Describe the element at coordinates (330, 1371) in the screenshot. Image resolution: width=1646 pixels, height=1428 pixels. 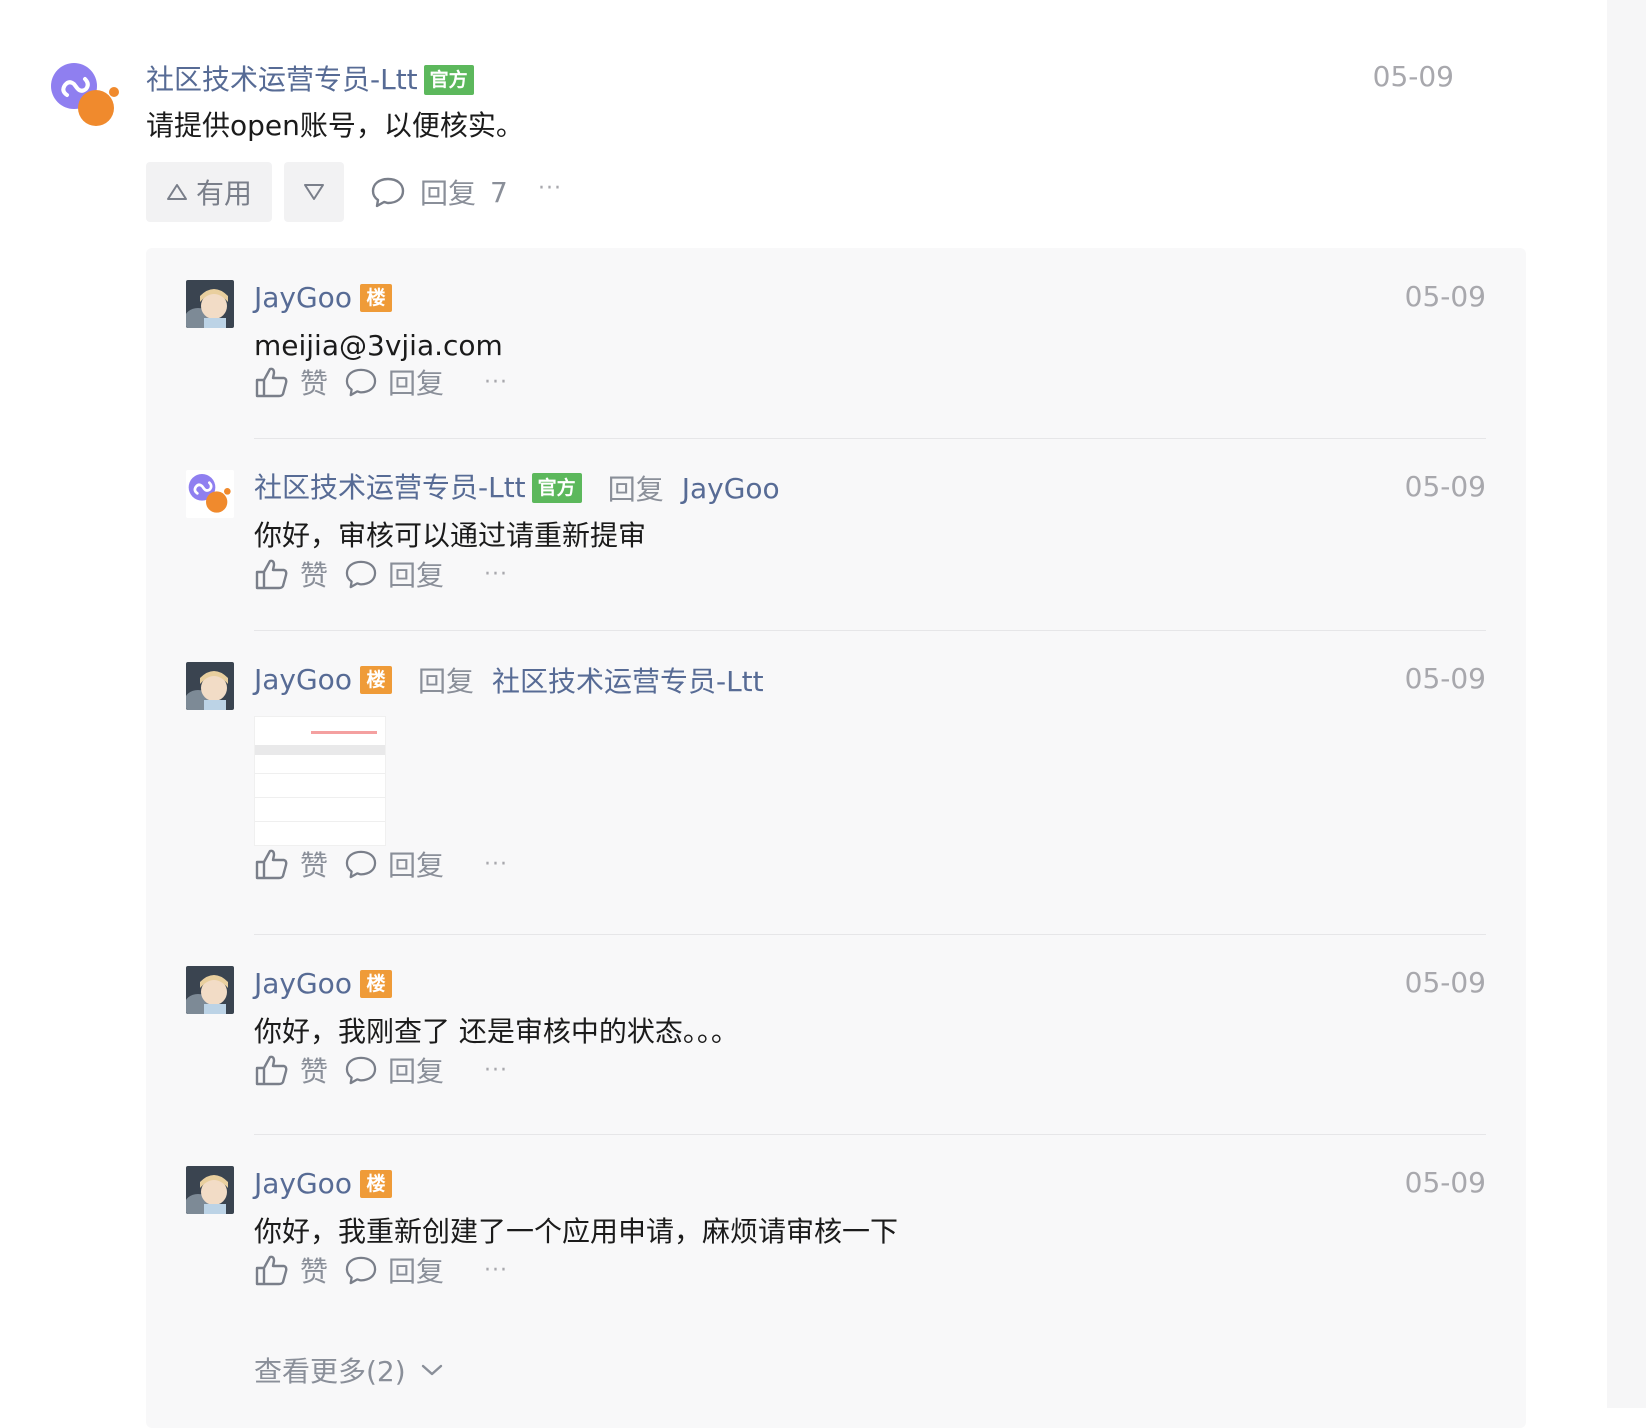
I see `see-more-label: 查看更多(2)` at that location.